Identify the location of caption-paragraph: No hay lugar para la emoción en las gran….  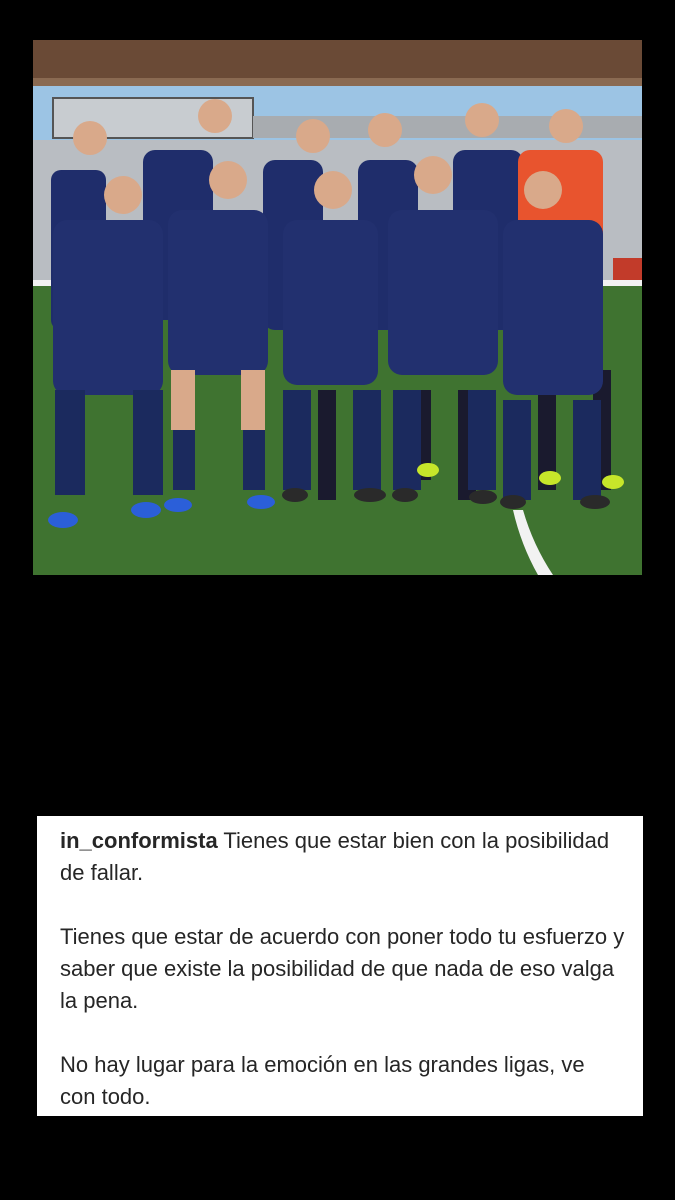
(322, 1080).